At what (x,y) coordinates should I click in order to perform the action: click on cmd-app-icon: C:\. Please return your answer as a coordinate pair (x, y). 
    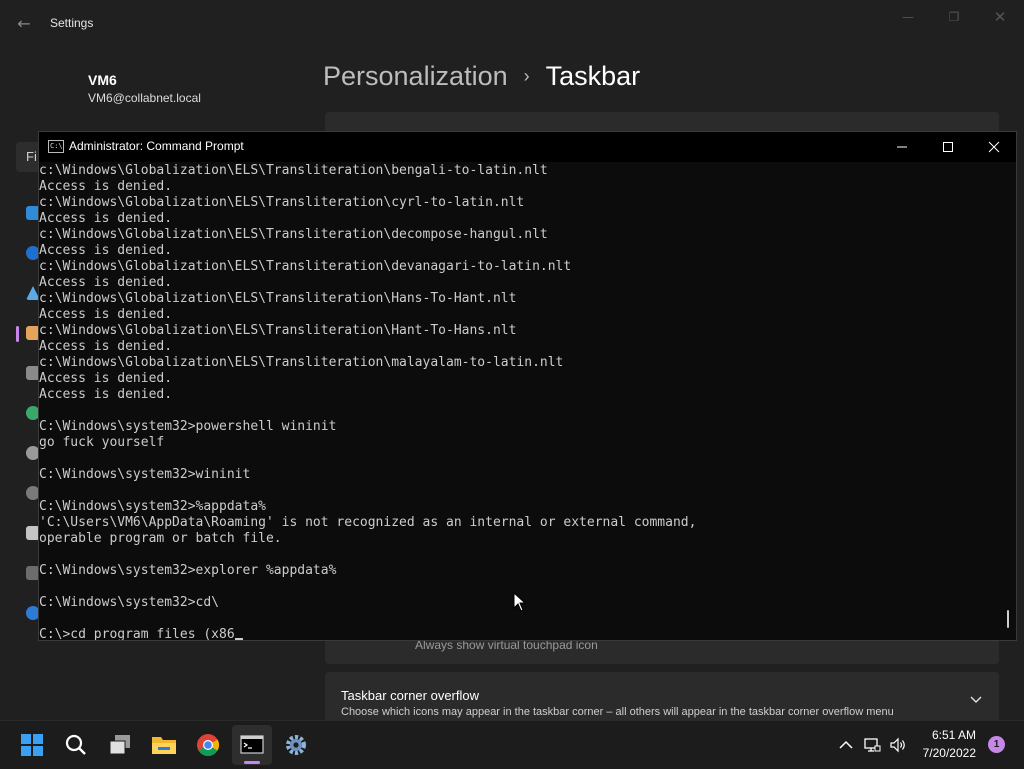
    Looking at the image, I should click on (56, 146).